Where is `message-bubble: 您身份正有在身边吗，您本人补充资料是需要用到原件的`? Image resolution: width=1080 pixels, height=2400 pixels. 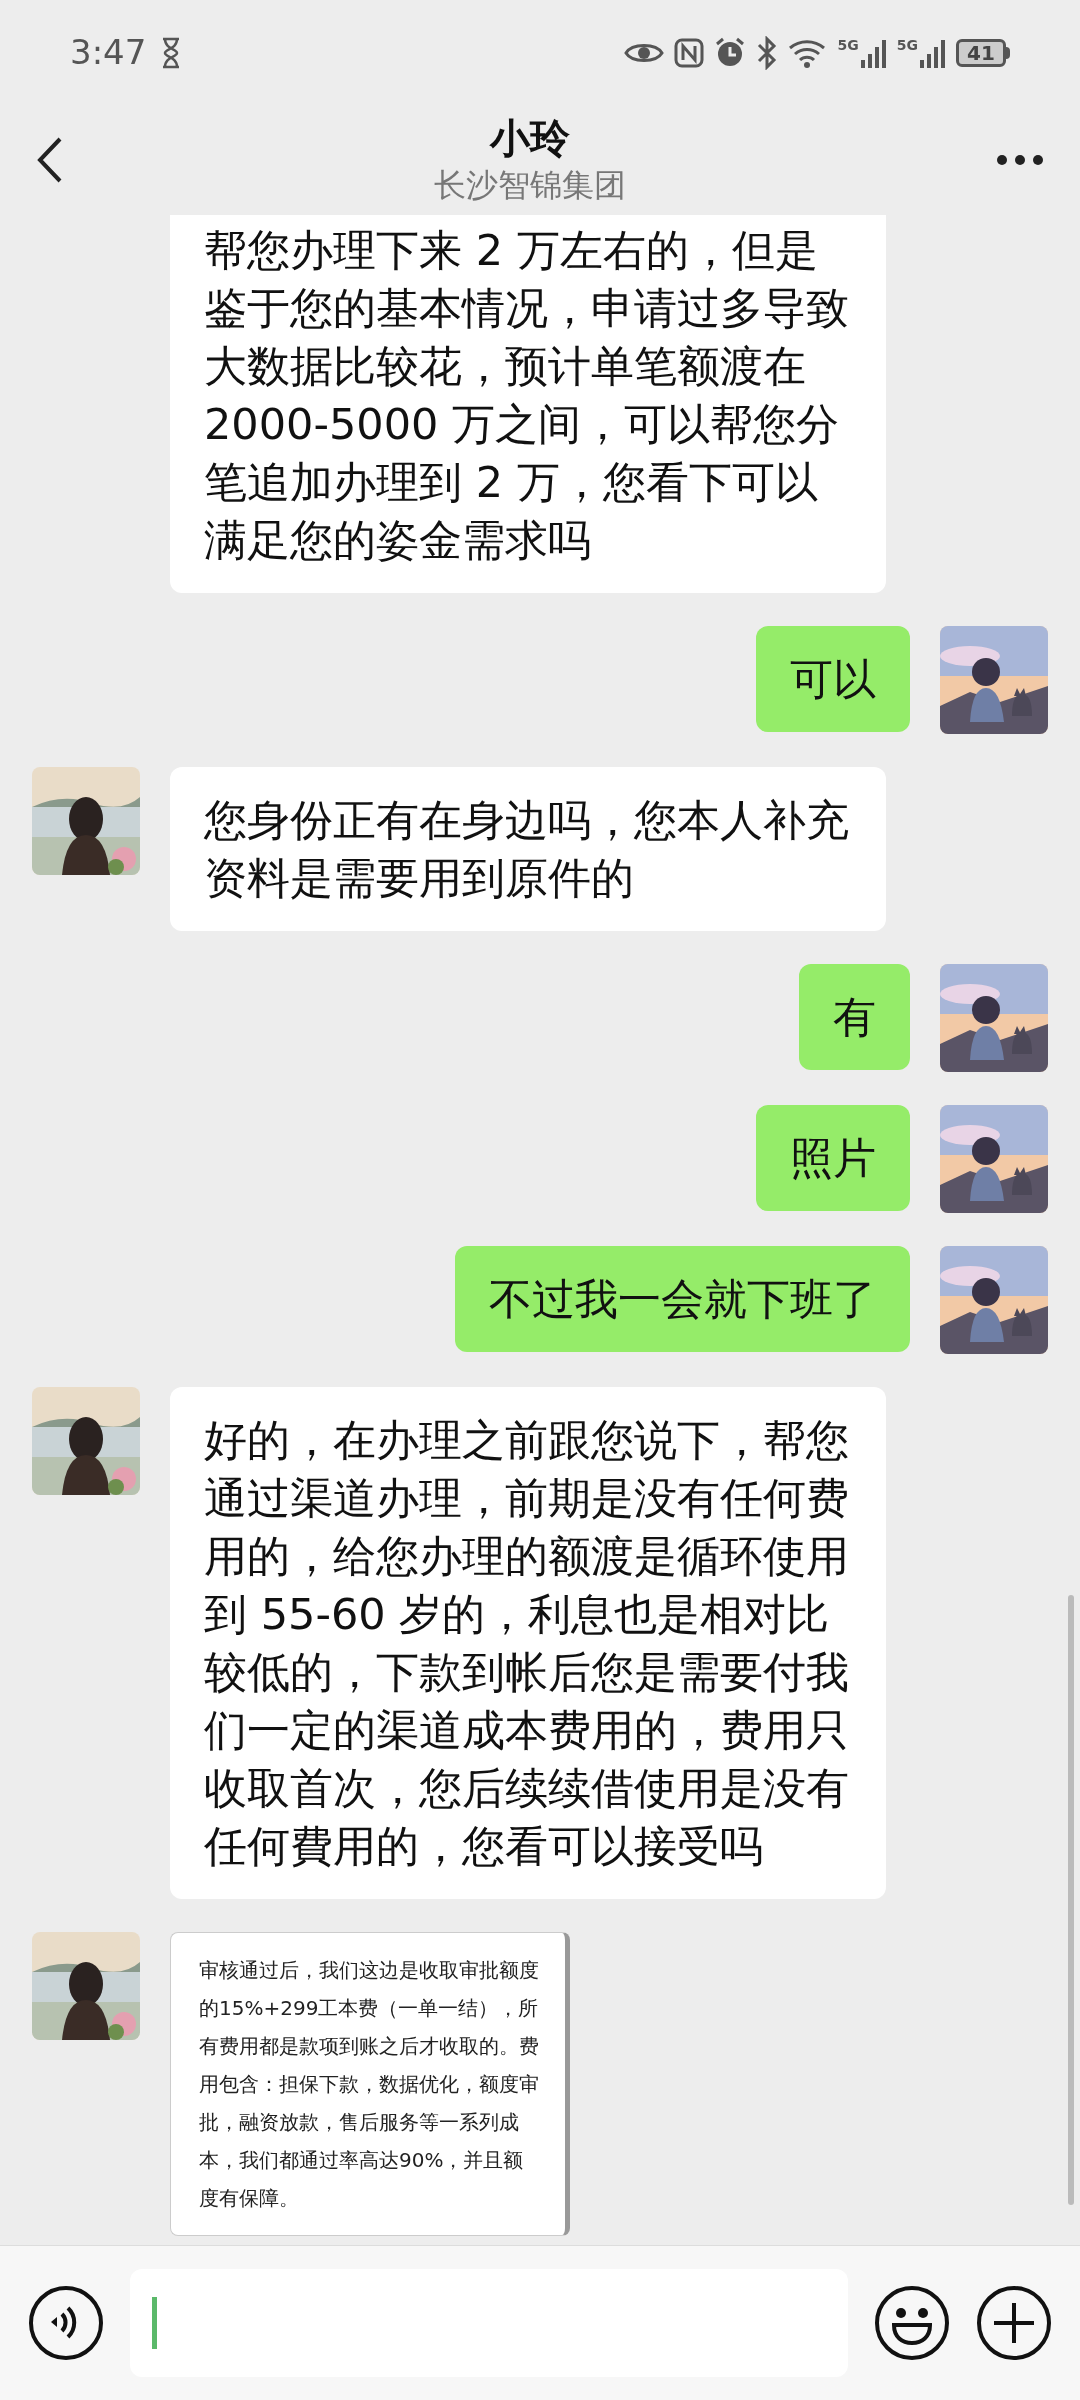 message-bubble: 您身份正有在身边吗，您本人补充资料是需要用到原件的 is located at coordinates (528, 849).